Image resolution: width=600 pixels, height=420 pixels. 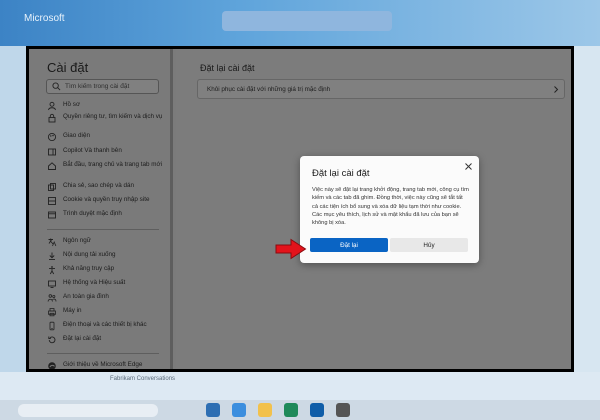 I want to click on edge-icon, so click(x=52, y=365).